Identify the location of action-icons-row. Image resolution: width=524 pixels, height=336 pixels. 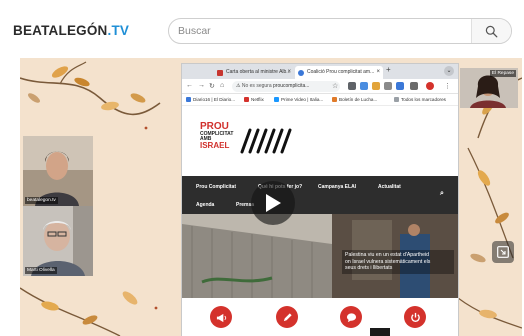
(320, 317).